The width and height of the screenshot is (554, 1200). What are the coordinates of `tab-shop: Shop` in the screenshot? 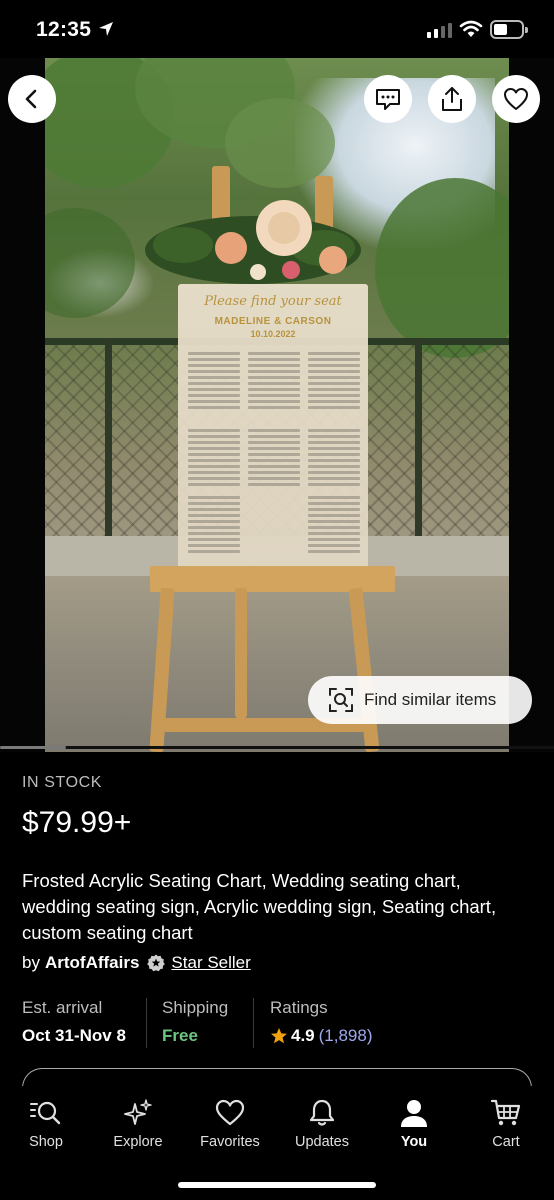 It's located at (46, 1123).